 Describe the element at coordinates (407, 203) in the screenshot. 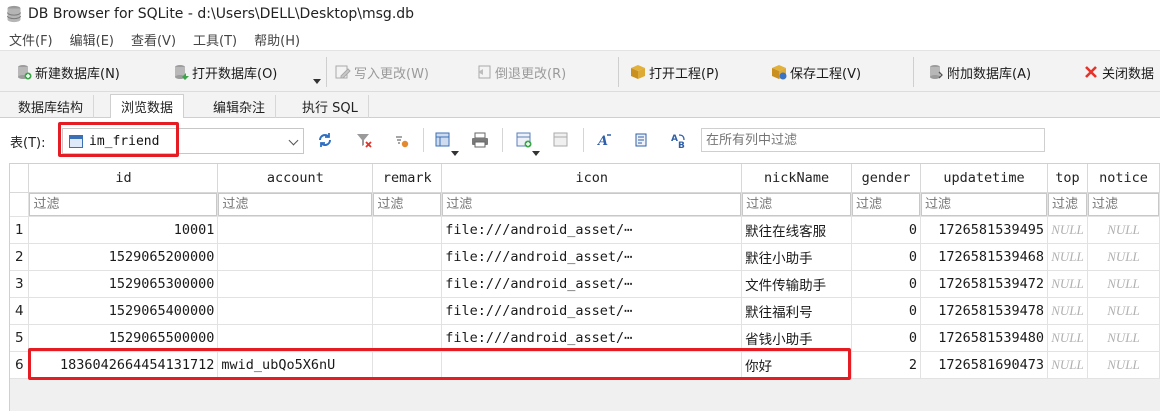

I see `filter-input-remark` at that location.